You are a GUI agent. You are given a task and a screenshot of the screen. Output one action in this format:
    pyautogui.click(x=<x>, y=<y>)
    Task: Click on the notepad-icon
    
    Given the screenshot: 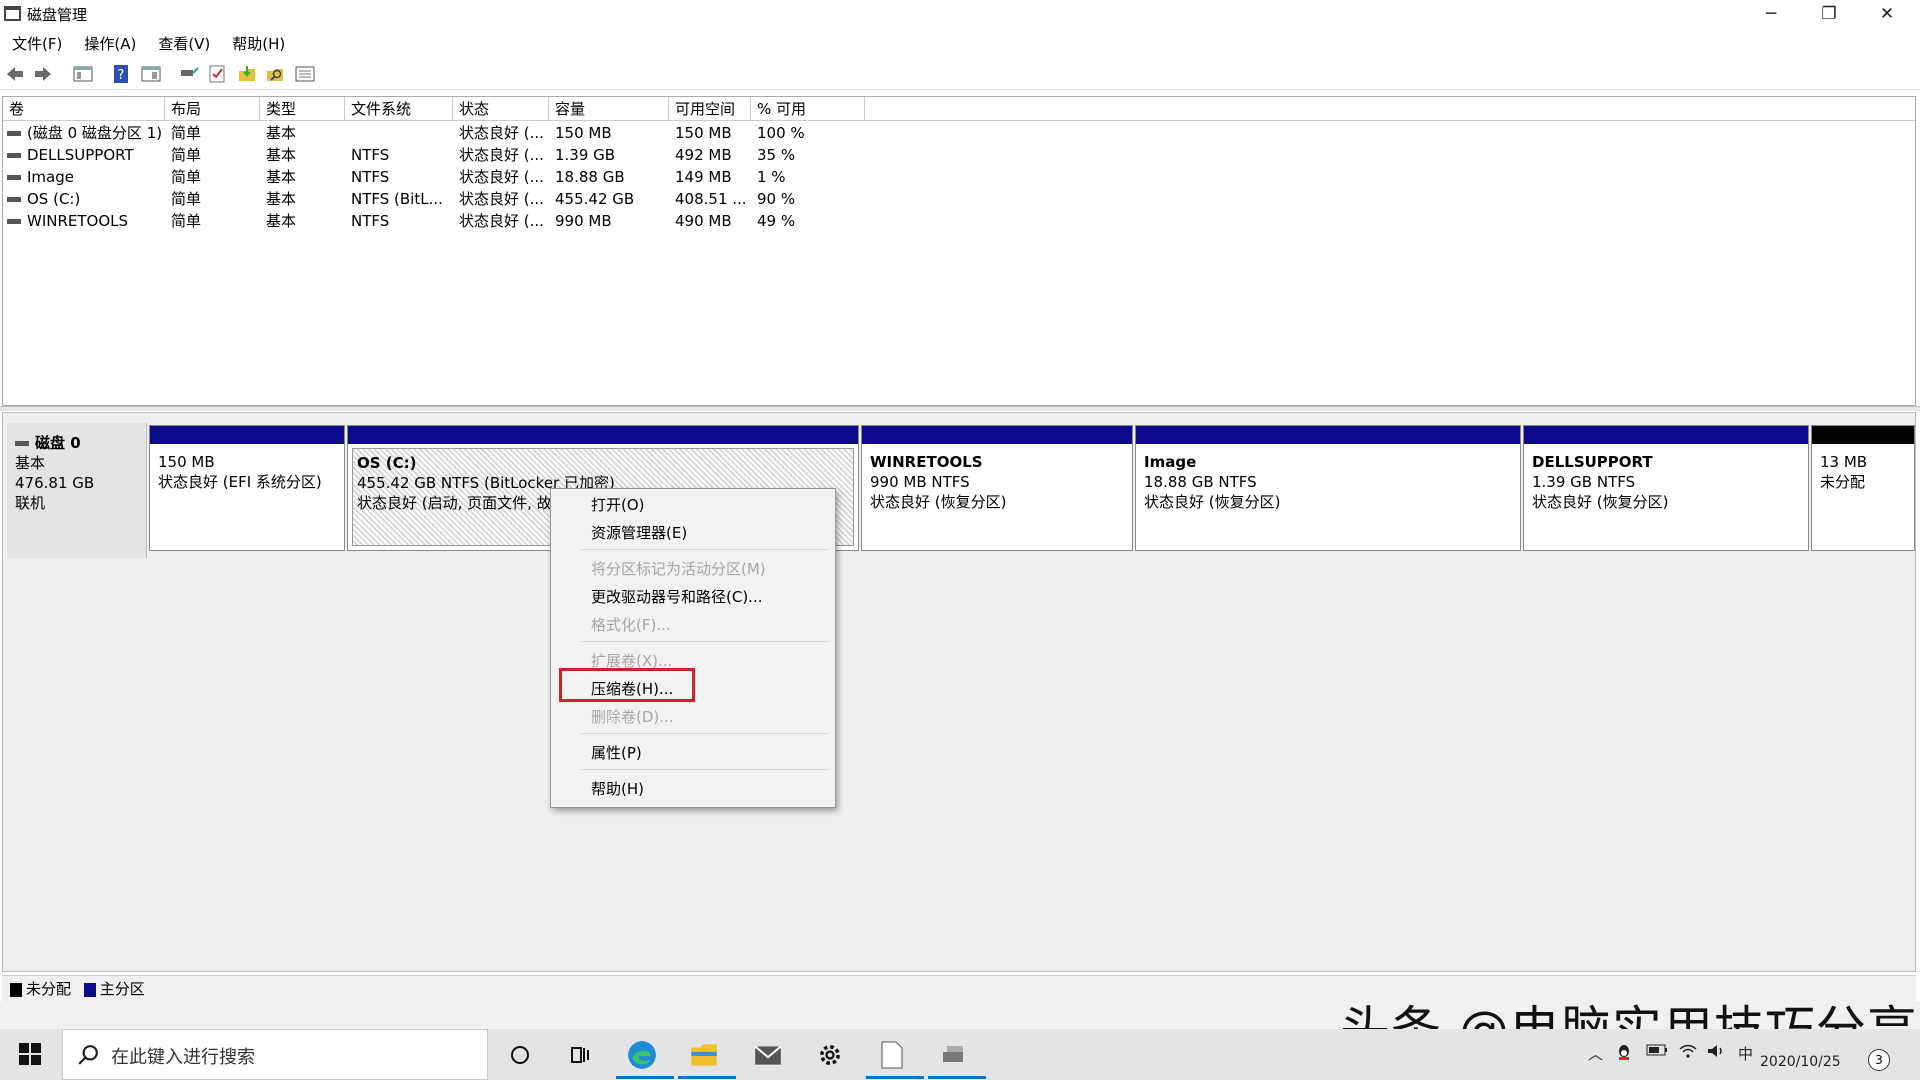 What is the action you would take?
    pyautogui.click(x=892, y=1055)
    